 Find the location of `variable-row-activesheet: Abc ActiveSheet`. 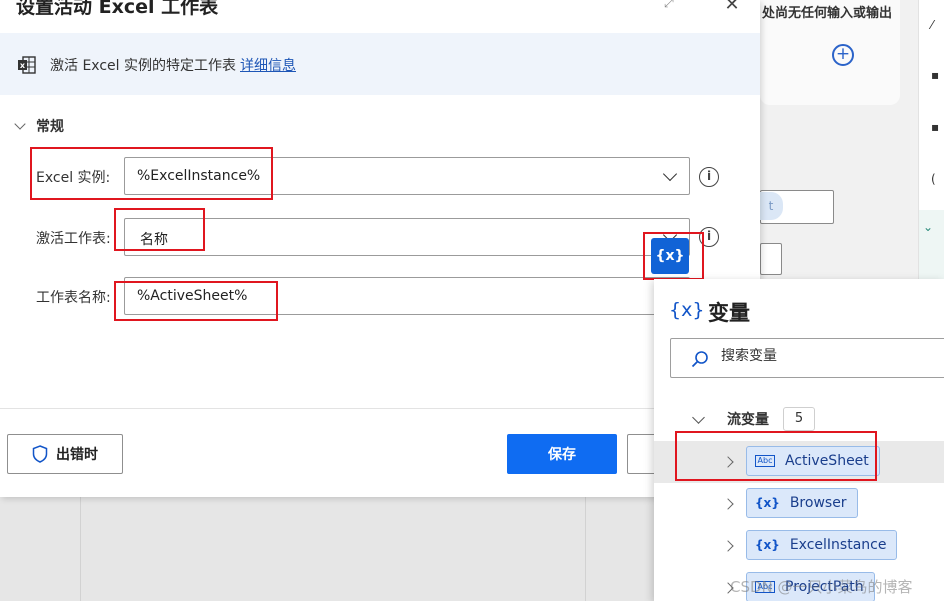

variable-row-activesheet: Abc ActiveSheet is located at coordinates (799, 462).